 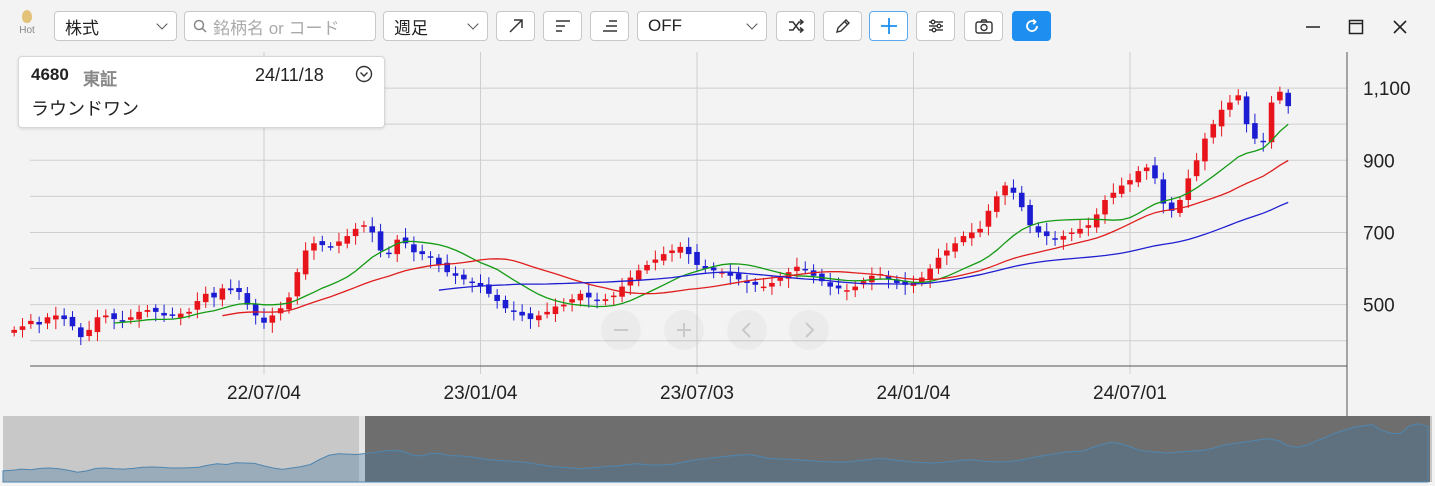 What do you see at coordinates (1387, 198) in the screenshot?
I see `y-axis-labels: 500 700 900 1,100` at bounding box center [1387, 198].